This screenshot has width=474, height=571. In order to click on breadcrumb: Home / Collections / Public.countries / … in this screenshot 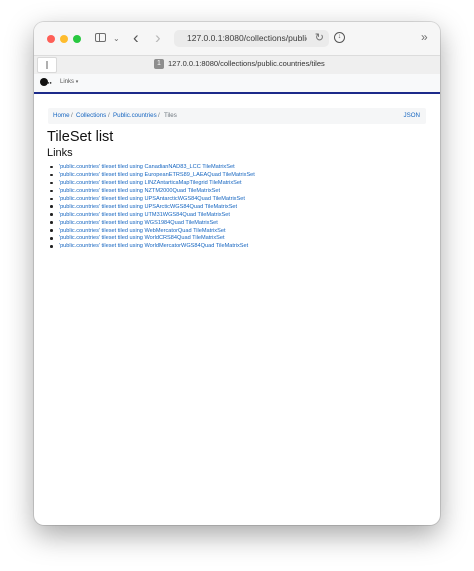, I will do `click(237, 116)`.